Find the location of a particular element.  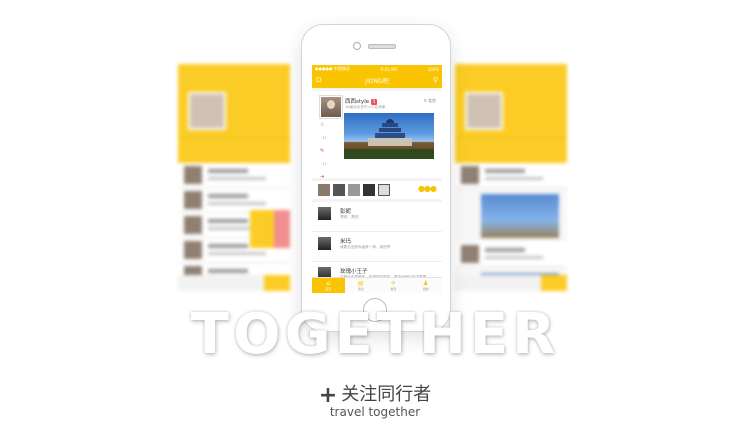

author-badge: 5 is located at coordinates (374, 101).